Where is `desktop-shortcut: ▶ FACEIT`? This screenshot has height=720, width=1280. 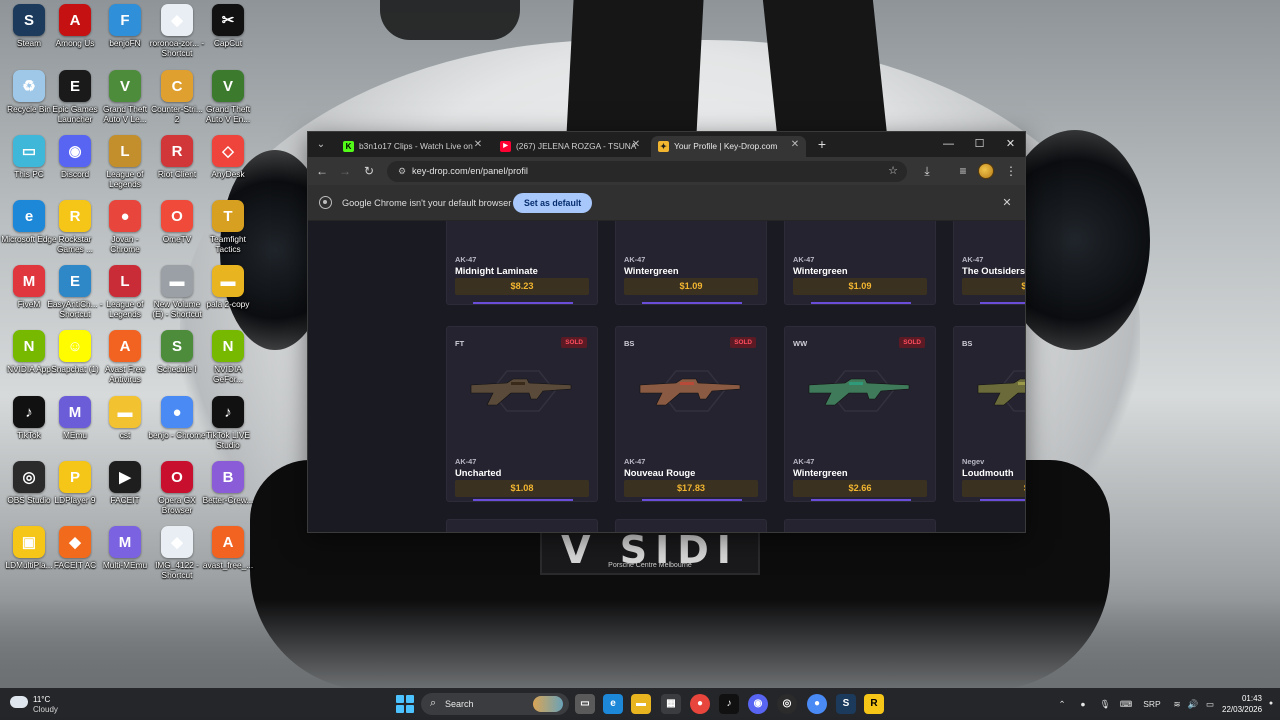
desktop-shortcut: ▶ FACEIT is located at coordinates (125, 483).